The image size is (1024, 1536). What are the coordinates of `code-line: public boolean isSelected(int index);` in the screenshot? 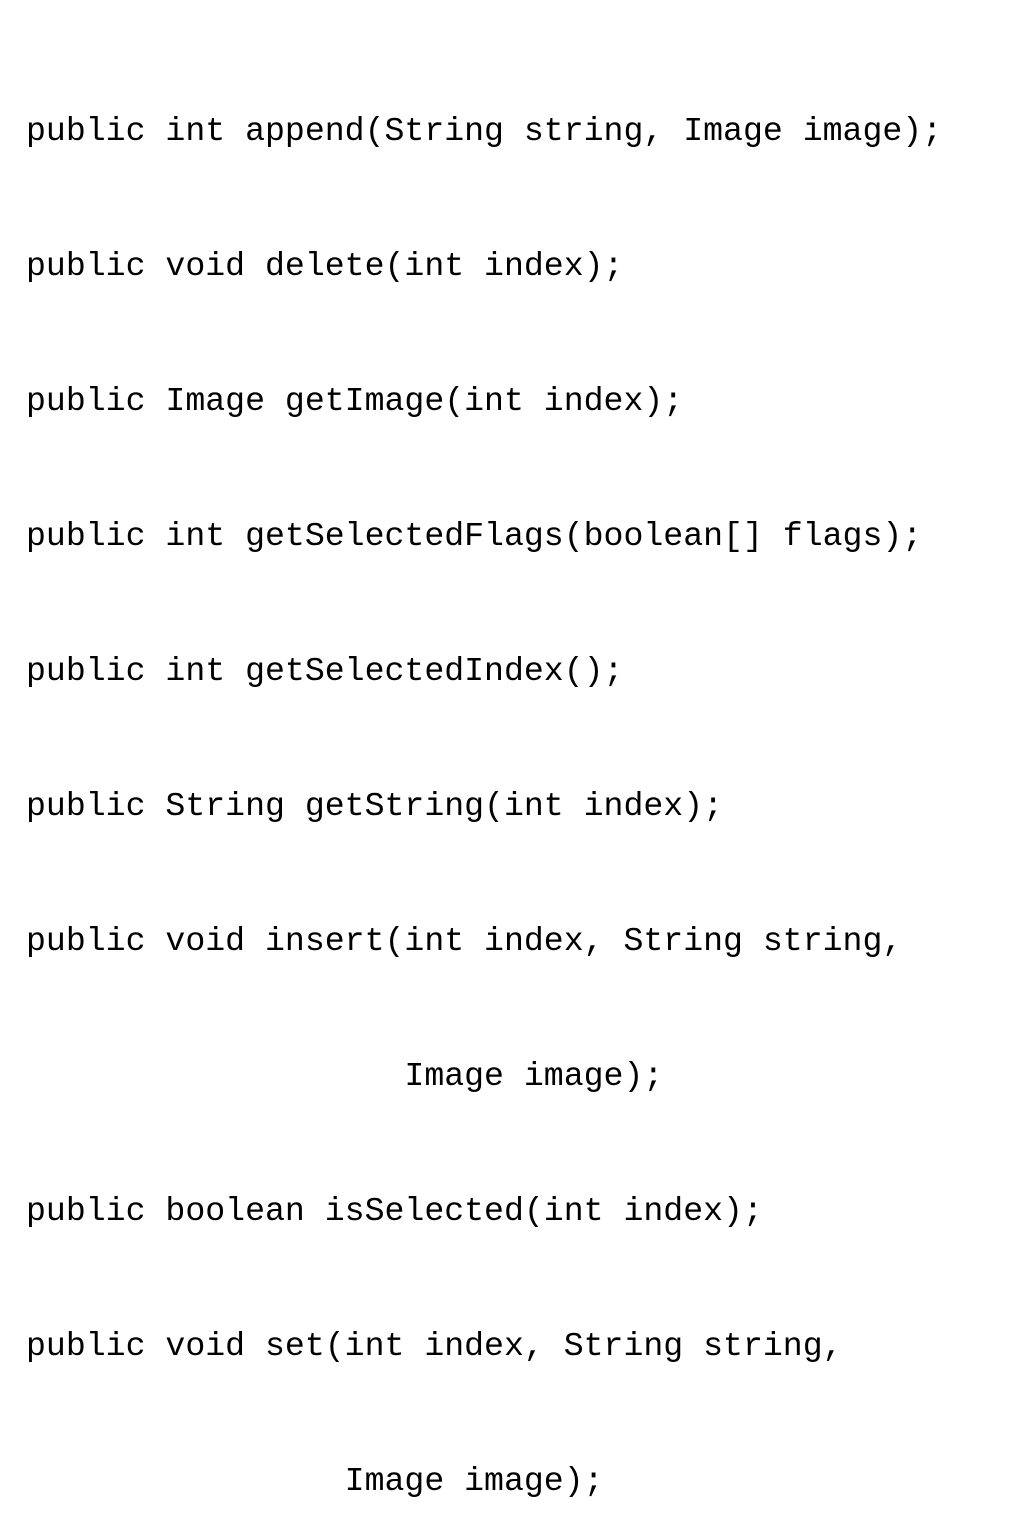 It's located at (394, 1211).